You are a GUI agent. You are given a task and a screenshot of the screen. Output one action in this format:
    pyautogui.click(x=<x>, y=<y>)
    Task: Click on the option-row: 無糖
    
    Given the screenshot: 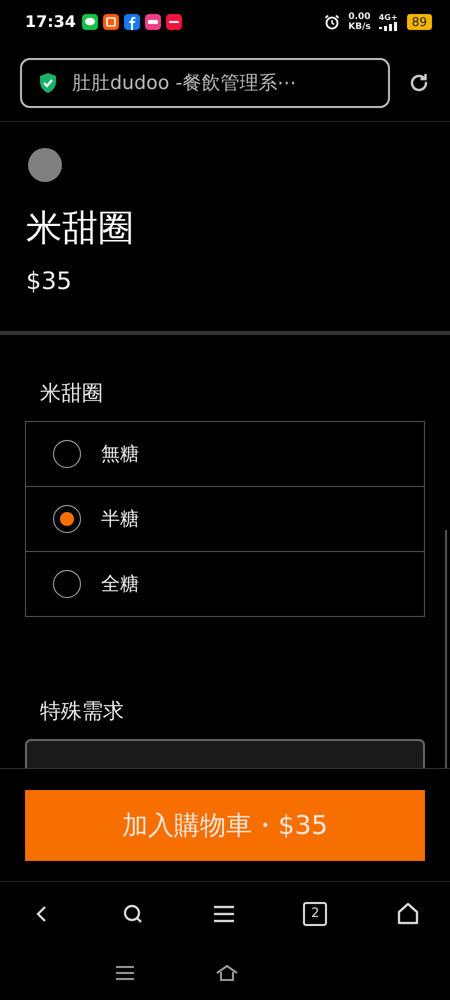 What is the action you would take?
    pyautogui.click(x=225, y=454)
    